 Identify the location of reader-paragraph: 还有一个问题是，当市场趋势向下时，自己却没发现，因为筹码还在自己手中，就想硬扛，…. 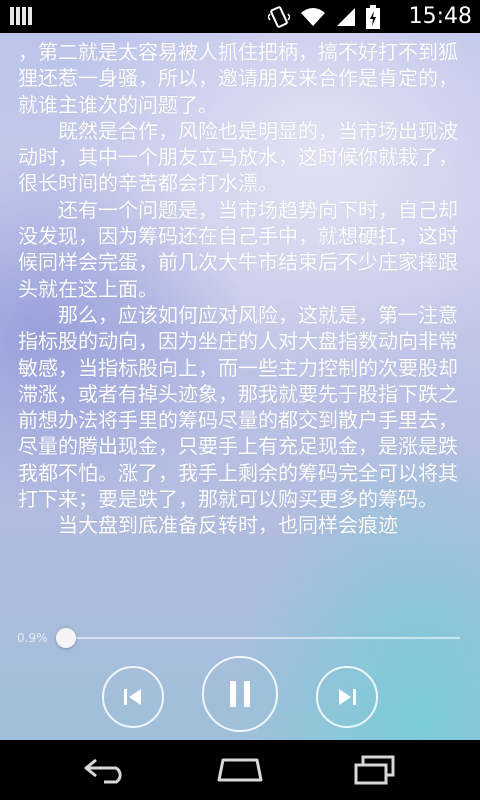
(238, 249).